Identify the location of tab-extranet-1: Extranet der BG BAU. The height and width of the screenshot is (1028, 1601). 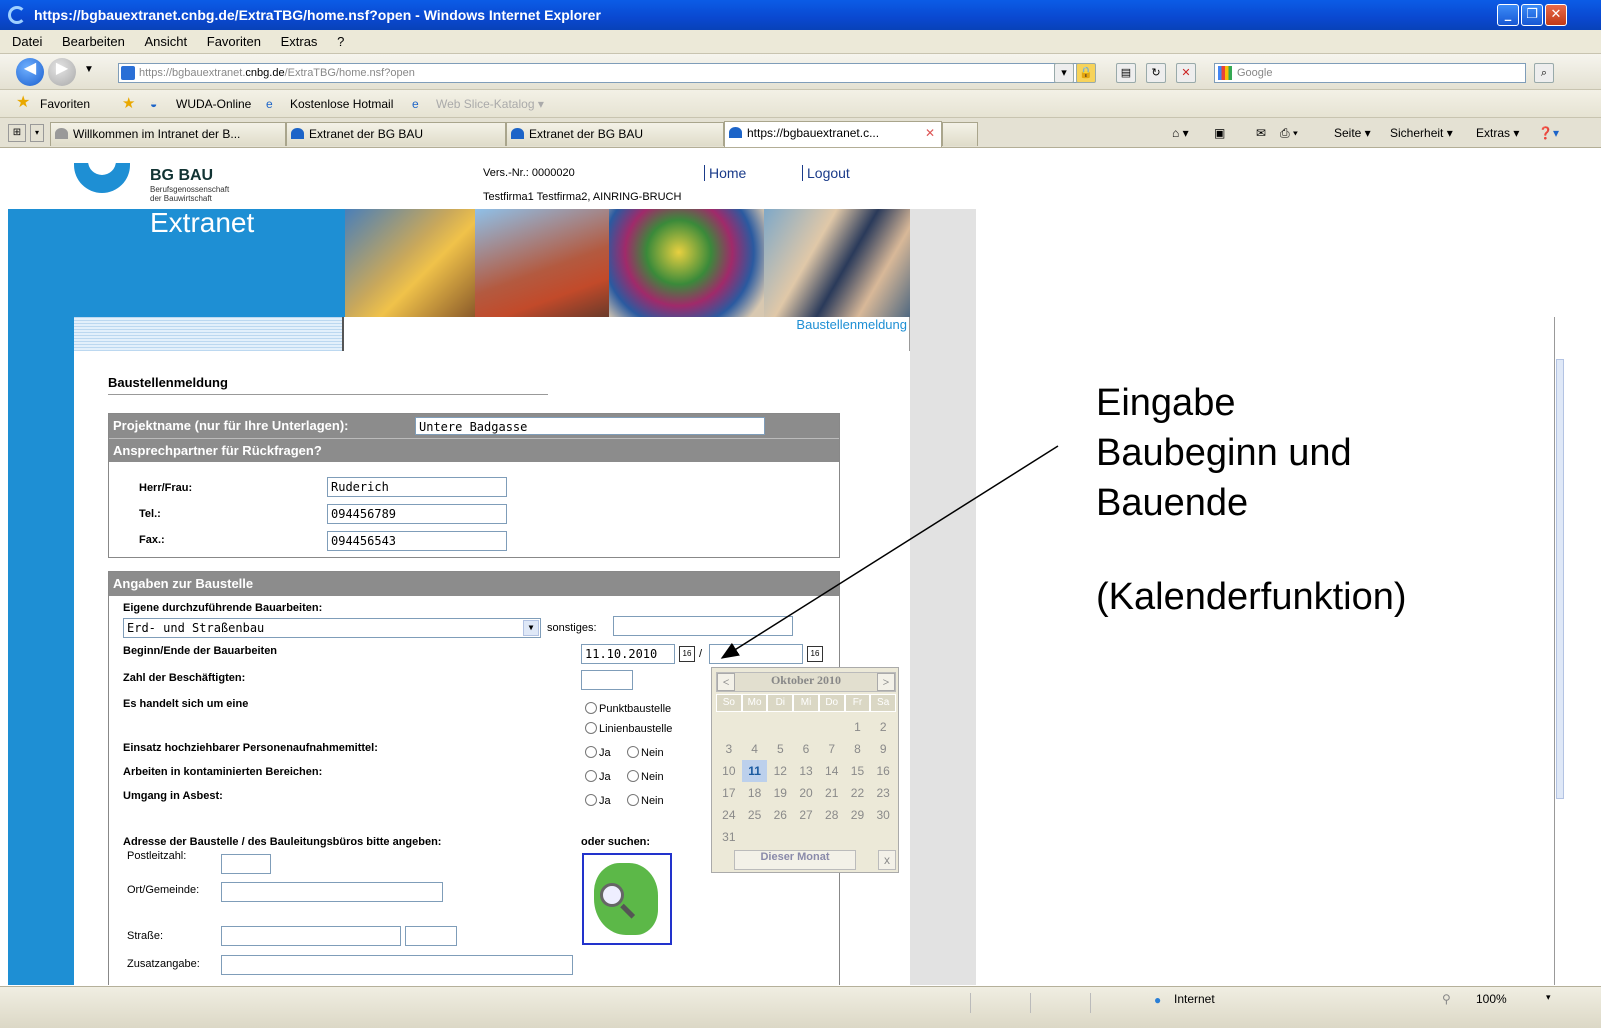
(396, 134).